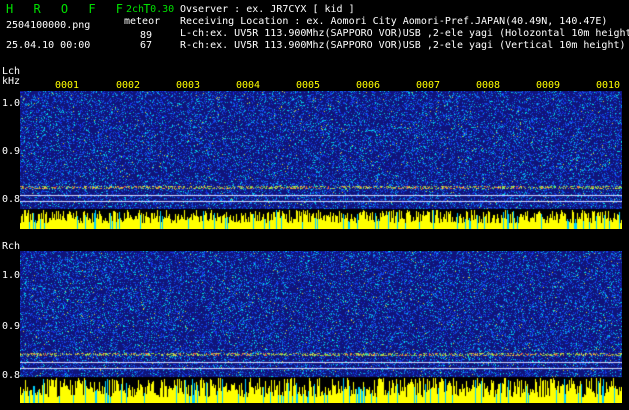  What do you see at coordinates (11, 275) in the screenshot?
I see `rch-tick-1-0: 1.0` at bounding box center [11, 275].